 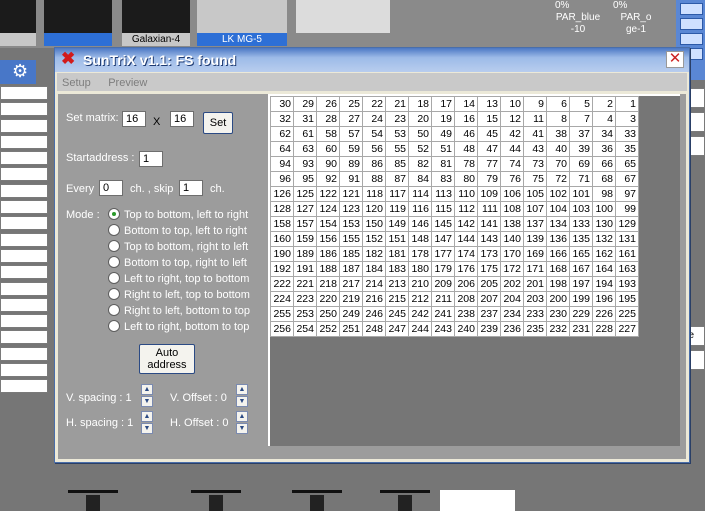 I want to click on matrix-cell: 59, so click(x=351, y=149).